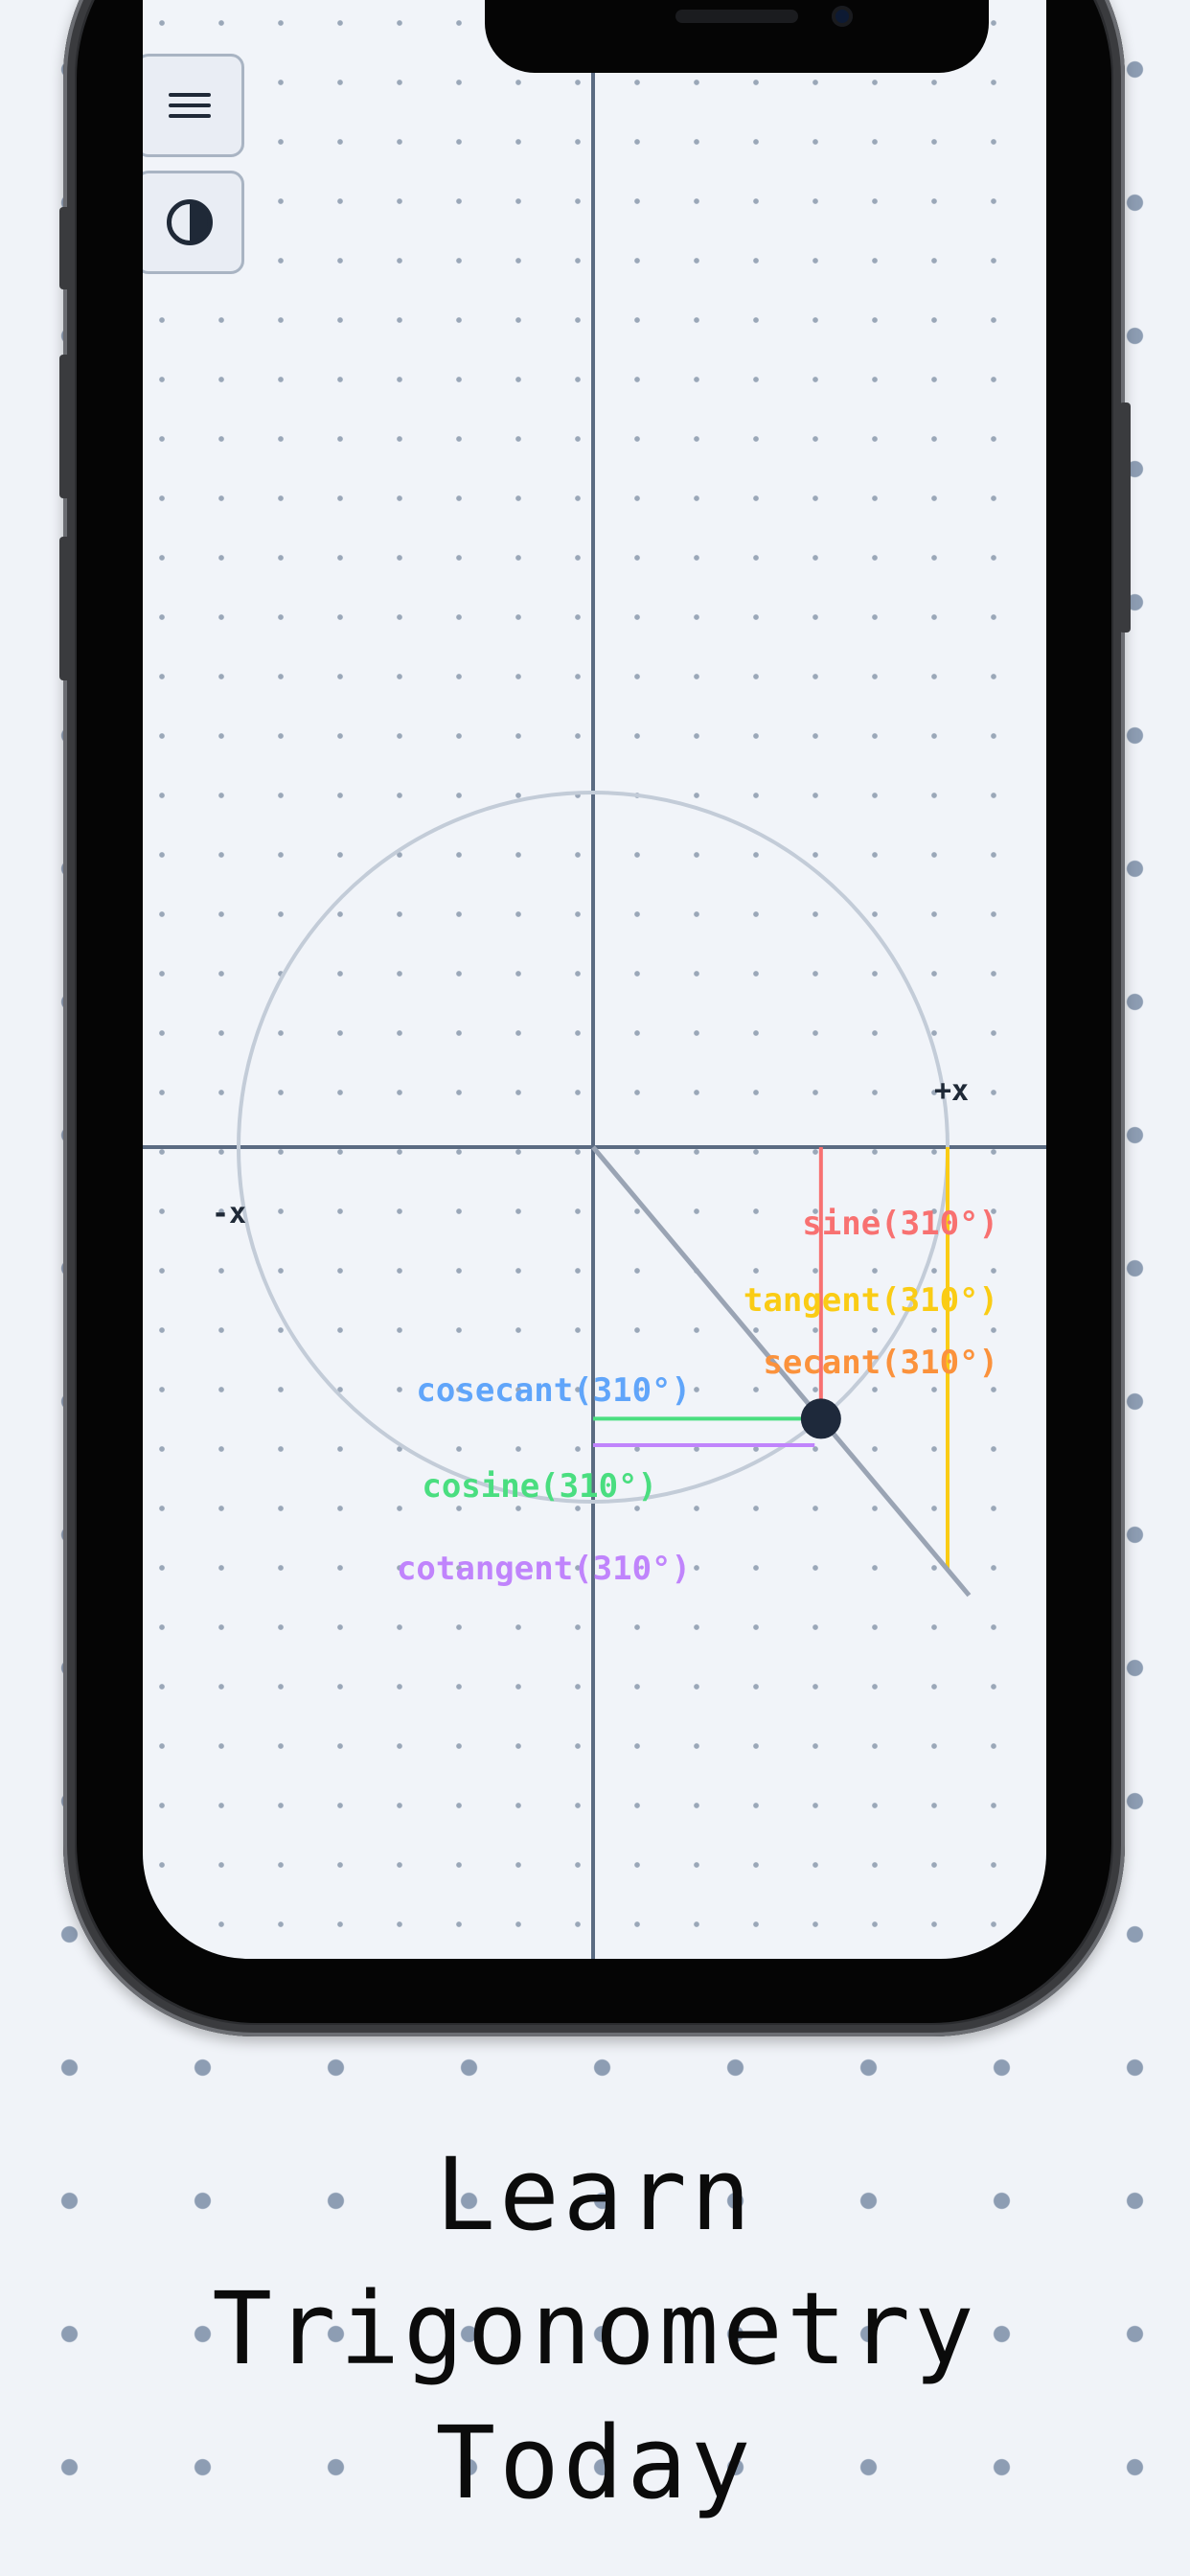 This screenshot has height=2576, width=1190. Describe the element at coordinates (229, 1213) in the screenshot. I see `negative-x-label: -x` at that location.